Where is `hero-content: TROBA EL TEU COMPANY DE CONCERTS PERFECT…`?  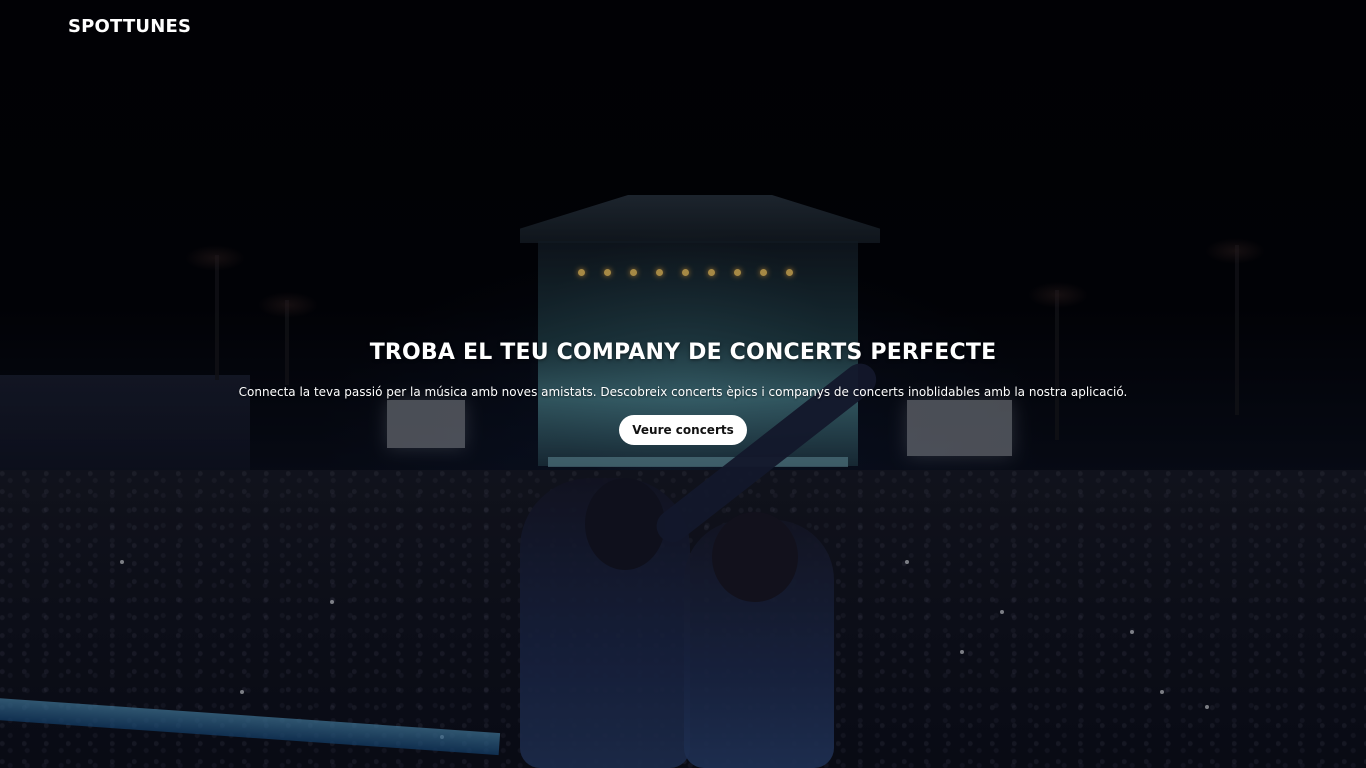
hero-content: TROBA EL TEU COMPANY DE CONCERTS PERFECT… is located at coordinates (683, 392).